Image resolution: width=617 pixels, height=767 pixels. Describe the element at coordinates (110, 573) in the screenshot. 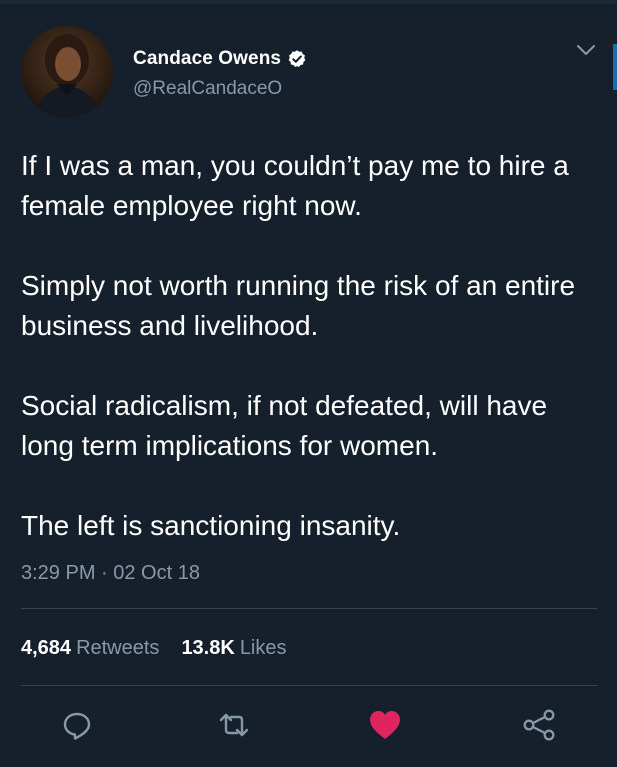

I see `tweet-timestamp: 3:29 PM · 02 Oct 18` at that location.